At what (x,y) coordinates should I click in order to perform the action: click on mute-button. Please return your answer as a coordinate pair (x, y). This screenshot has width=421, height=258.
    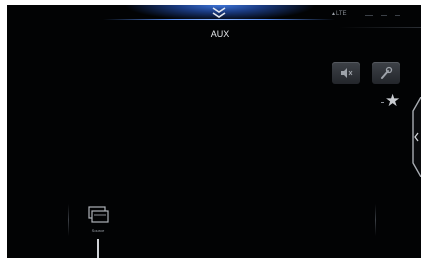
    Looking at the image, I should click on (346, 73).